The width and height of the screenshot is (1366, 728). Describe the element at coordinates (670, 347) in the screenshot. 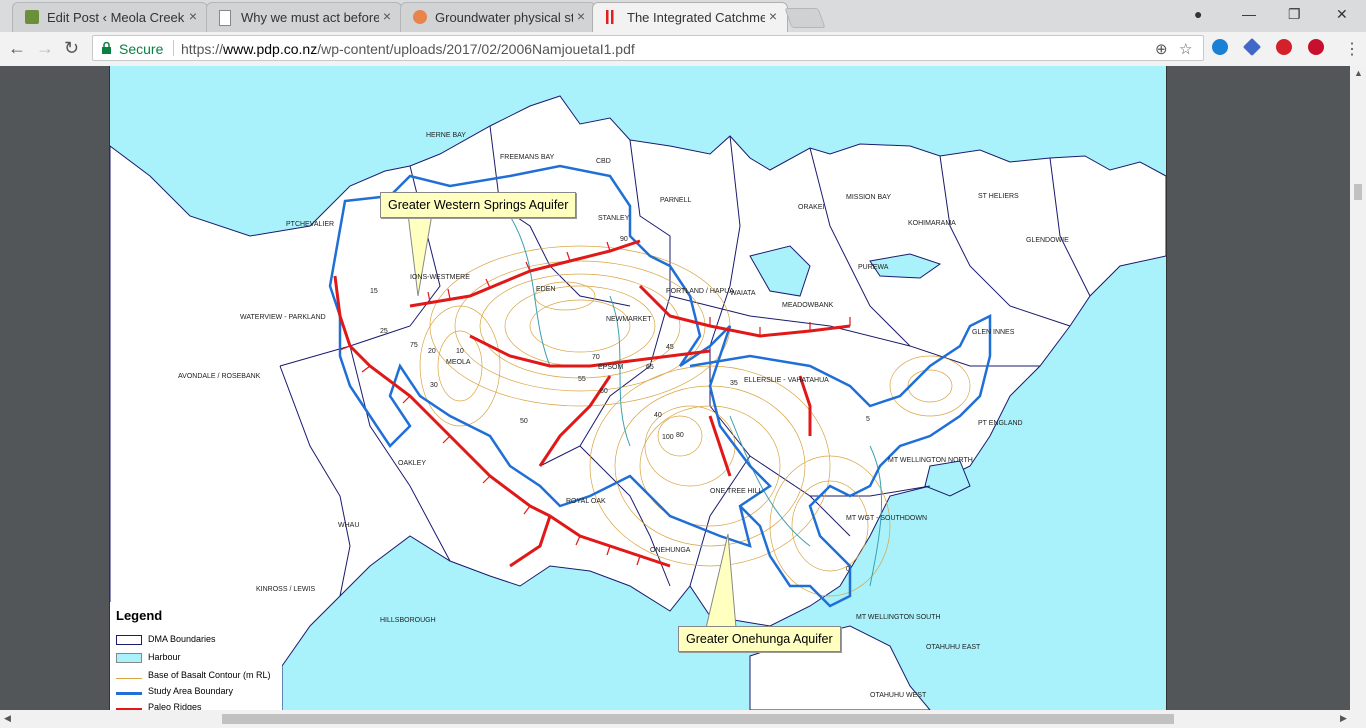

I see `contour-label: 45` at that location.